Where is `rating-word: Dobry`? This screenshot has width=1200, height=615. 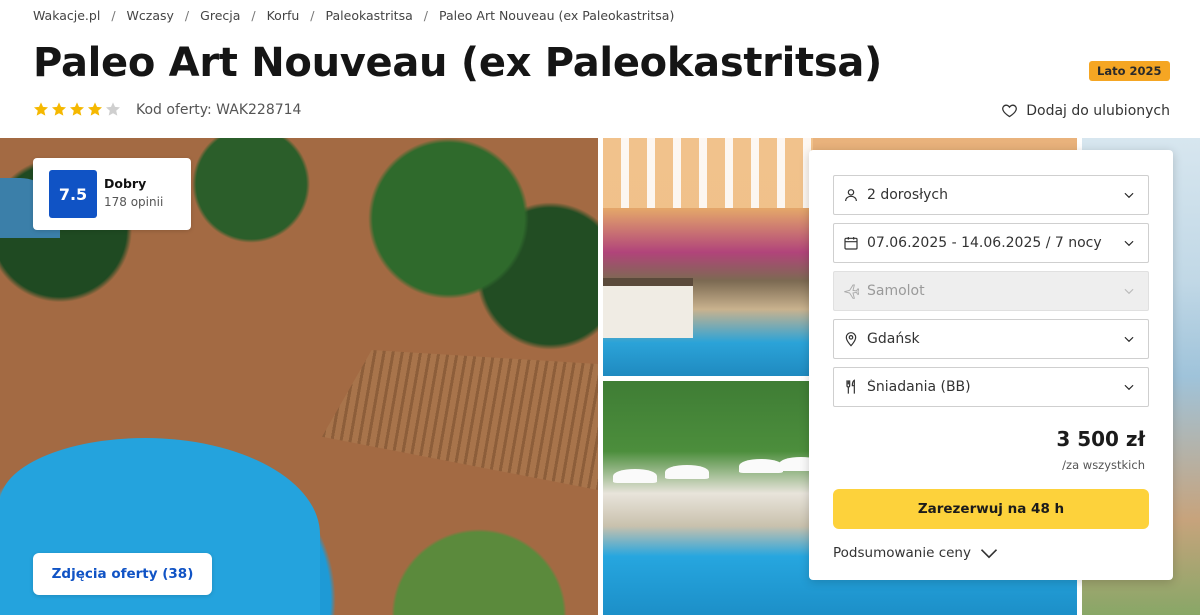
rating-word: Dobry is located at coordinates (125, 183).